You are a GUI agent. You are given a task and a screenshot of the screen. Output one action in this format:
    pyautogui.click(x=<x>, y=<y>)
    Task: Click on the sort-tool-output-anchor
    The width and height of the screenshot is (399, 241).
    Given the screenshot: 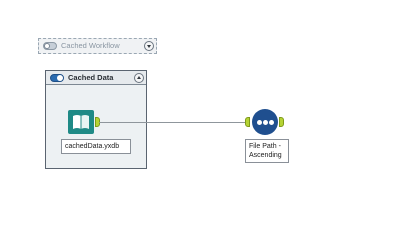 What is the action you would take?
    pyautogui.click(x=281, y=122)
    